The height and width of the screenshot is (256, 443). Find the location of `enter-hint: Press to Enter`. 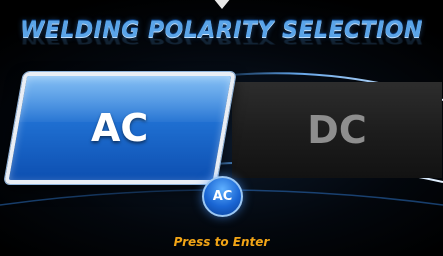

enter-hint: Press to Enter is located at coordinates (221, 242).